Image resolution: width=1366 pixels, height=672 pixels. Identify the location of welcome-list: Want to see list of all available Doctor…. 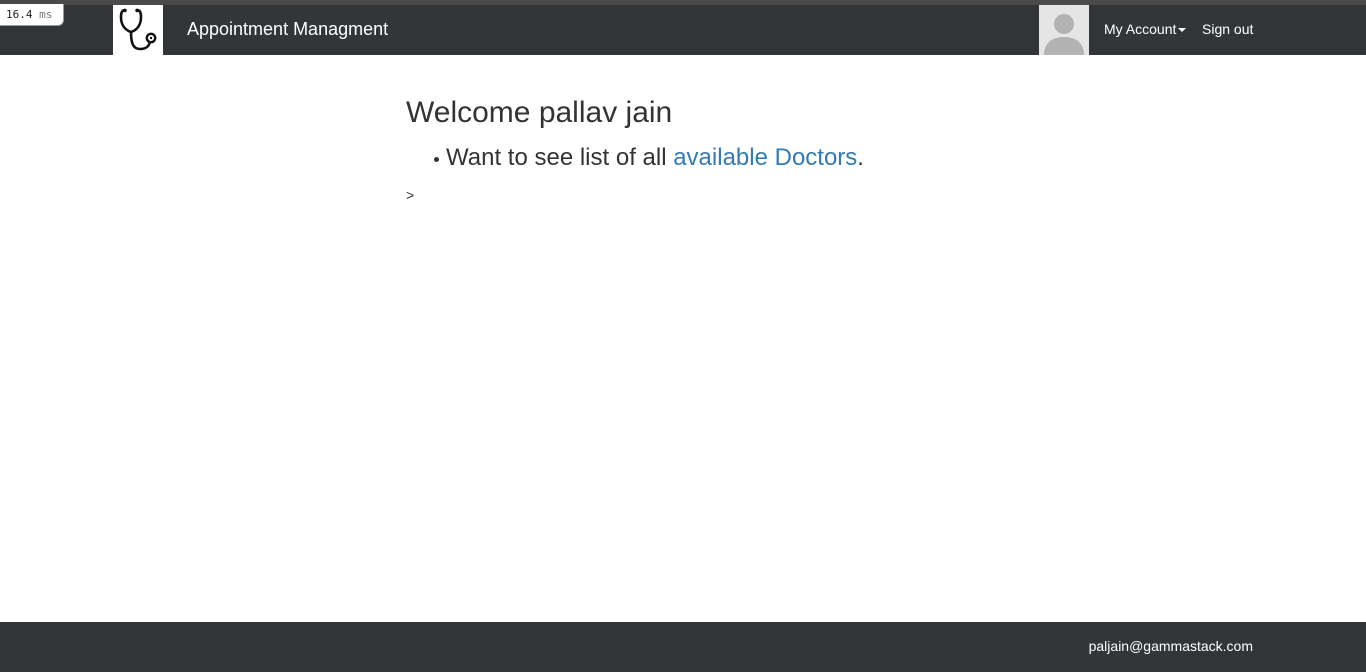
(856, 158).